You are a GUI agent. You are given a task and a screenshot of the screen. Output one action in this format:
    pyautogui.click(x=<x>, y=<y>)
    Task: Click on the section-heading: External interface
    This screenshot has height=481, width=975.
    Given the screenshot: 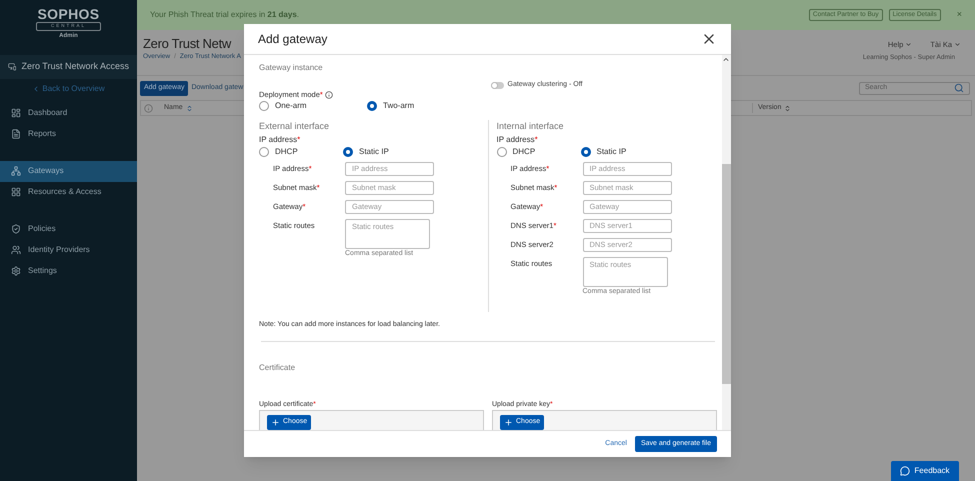 What is the action you would take?
    pyautogui.click(x=294, y=126)
    